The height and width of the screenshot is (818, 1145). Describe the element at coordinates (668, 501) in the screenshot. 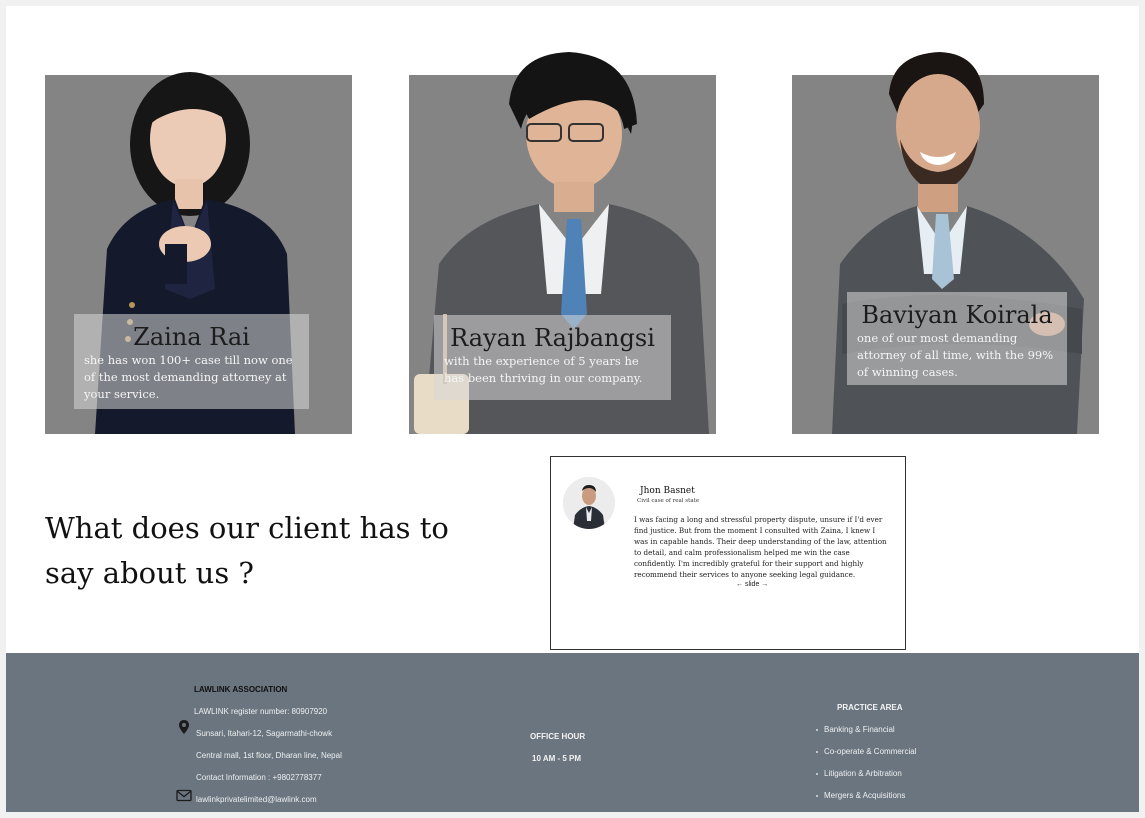

I see `client-role: Civil case of real state` at that location.